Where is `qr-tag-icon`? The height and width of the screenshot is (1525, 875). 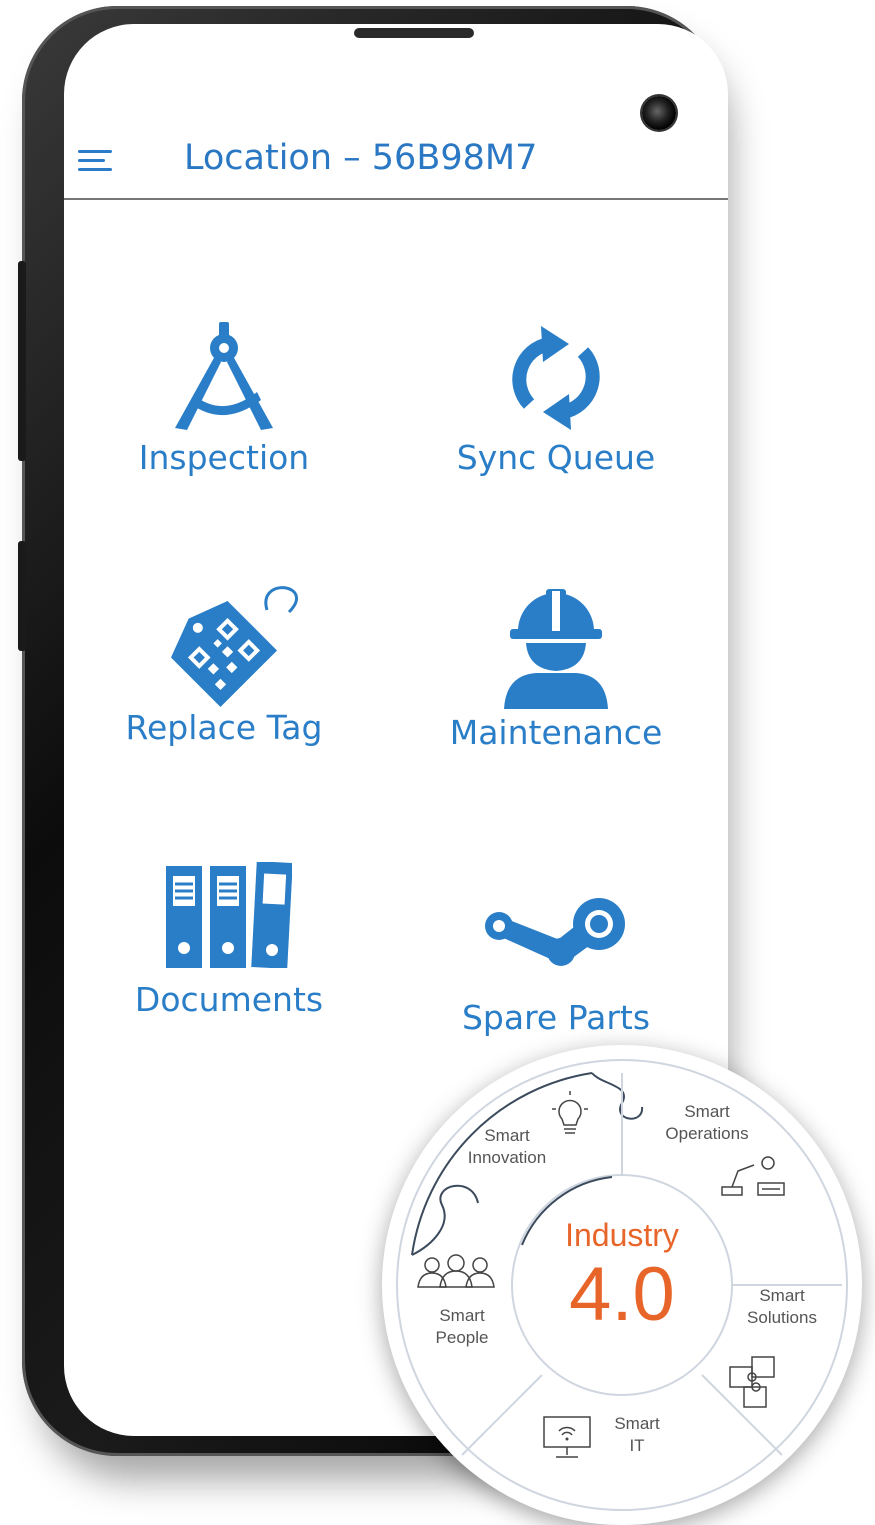
qr-tag-icon is located at coordinates (234, 647).